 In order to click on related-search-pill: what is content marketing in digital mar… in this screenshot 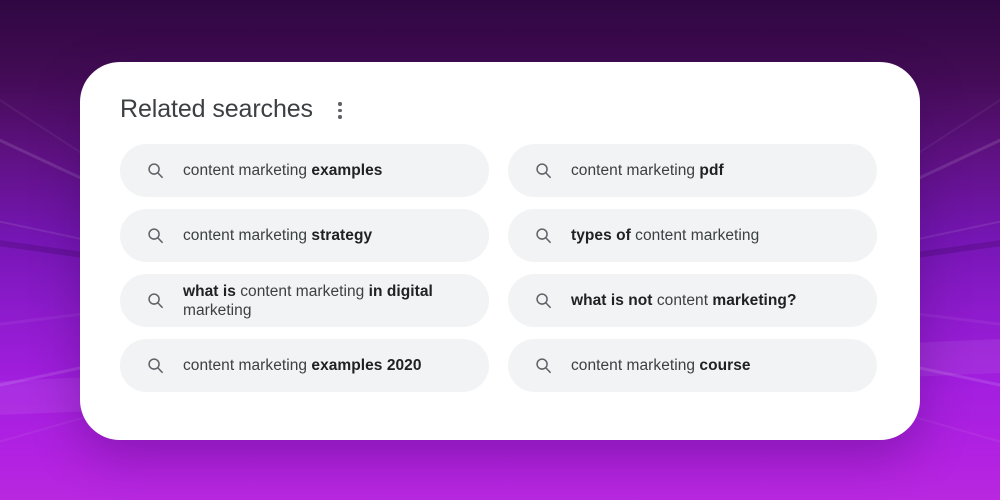, I will do `click(304, 300)`.